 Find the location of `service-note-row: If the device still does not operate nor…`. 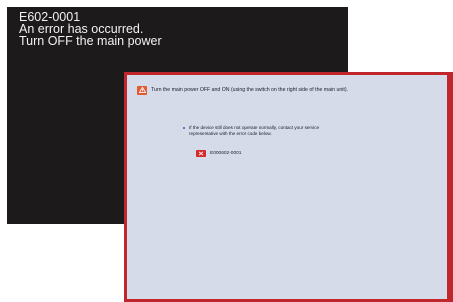

service-note-row: If the device still does not operate nor… is located at coordinates (283, 130).